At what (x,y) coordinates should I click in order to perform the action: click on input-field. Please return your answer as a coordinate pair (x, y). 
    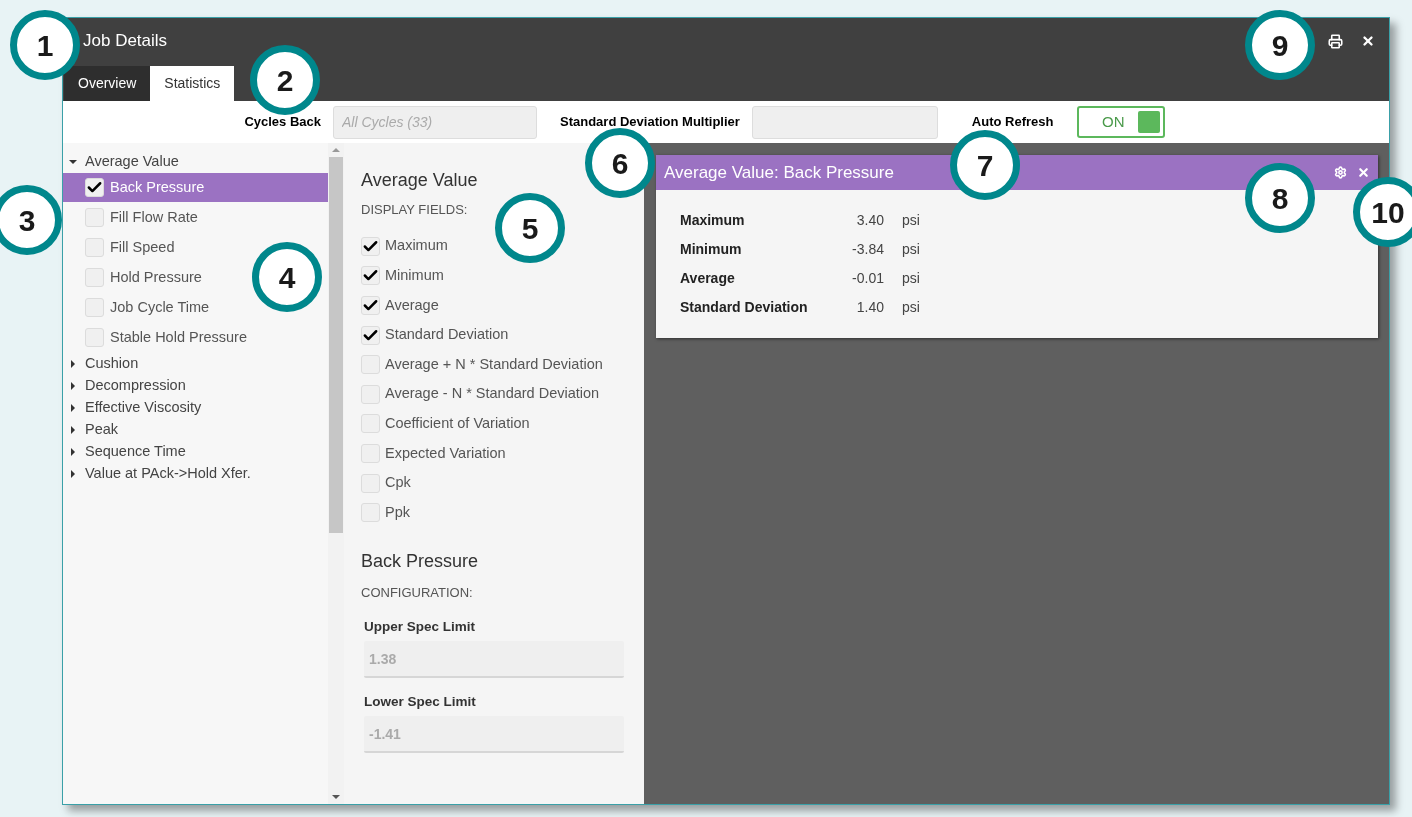
    Looking at the image, I should click on (844, 122).